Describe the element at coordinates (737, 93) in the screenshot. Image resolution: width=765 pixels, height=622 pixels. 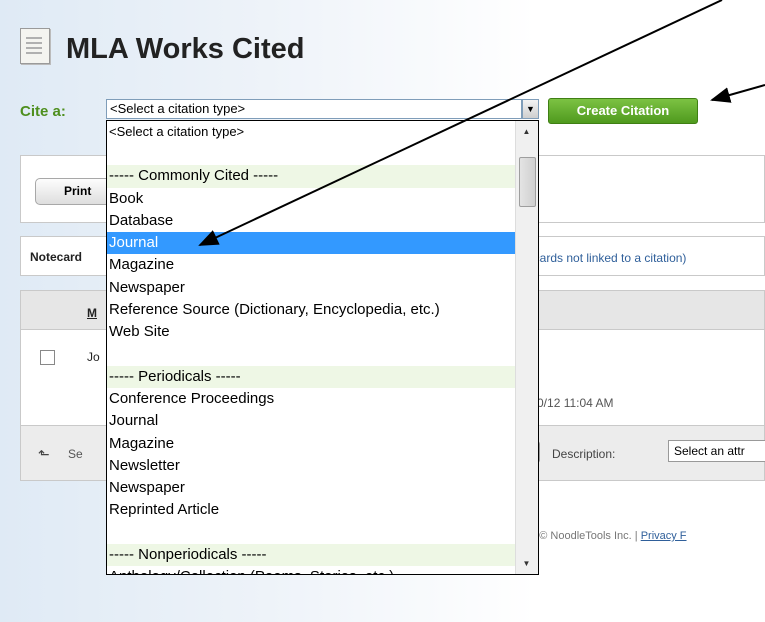
I see `arrow-to-create-citation` at that location.